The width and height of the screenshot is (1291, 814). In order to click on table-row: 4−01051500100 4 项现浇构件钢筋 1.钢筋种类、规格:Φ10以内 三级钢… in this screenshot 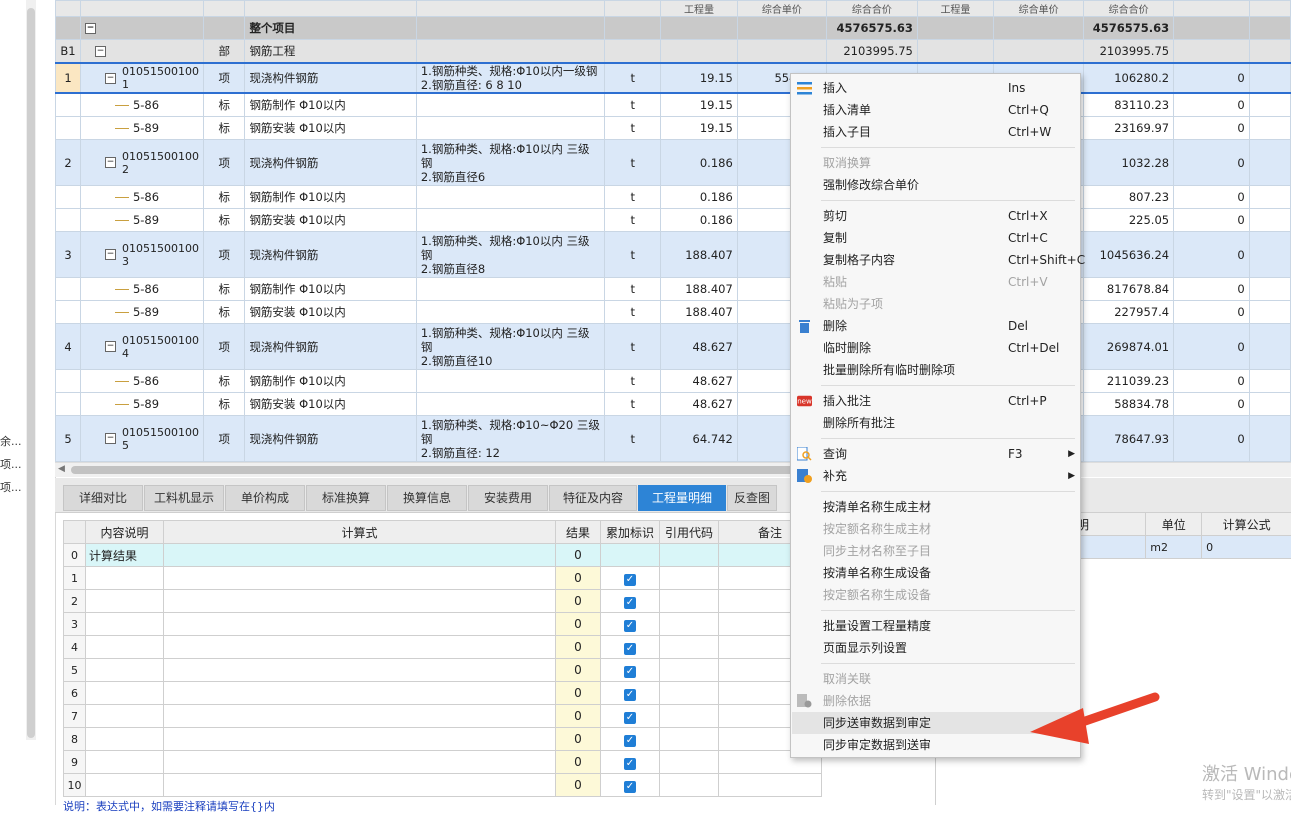, I will do `click(673, 346)`.